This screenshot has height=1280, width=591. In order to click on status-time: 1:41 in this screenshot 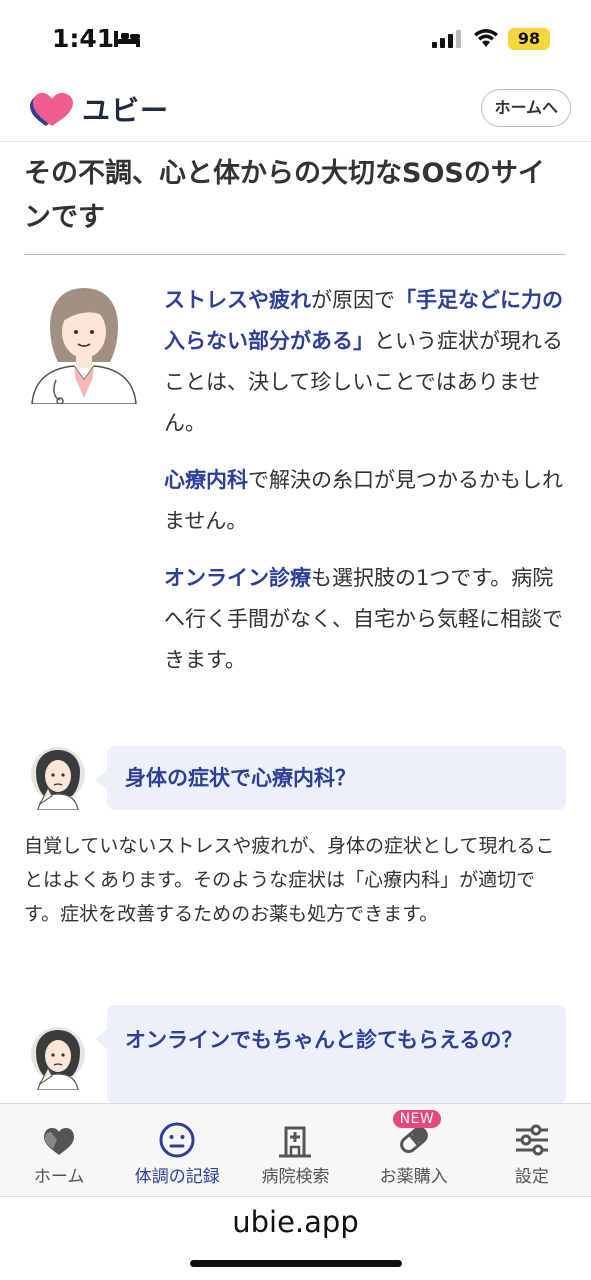, I will do `click(83, 38)`.